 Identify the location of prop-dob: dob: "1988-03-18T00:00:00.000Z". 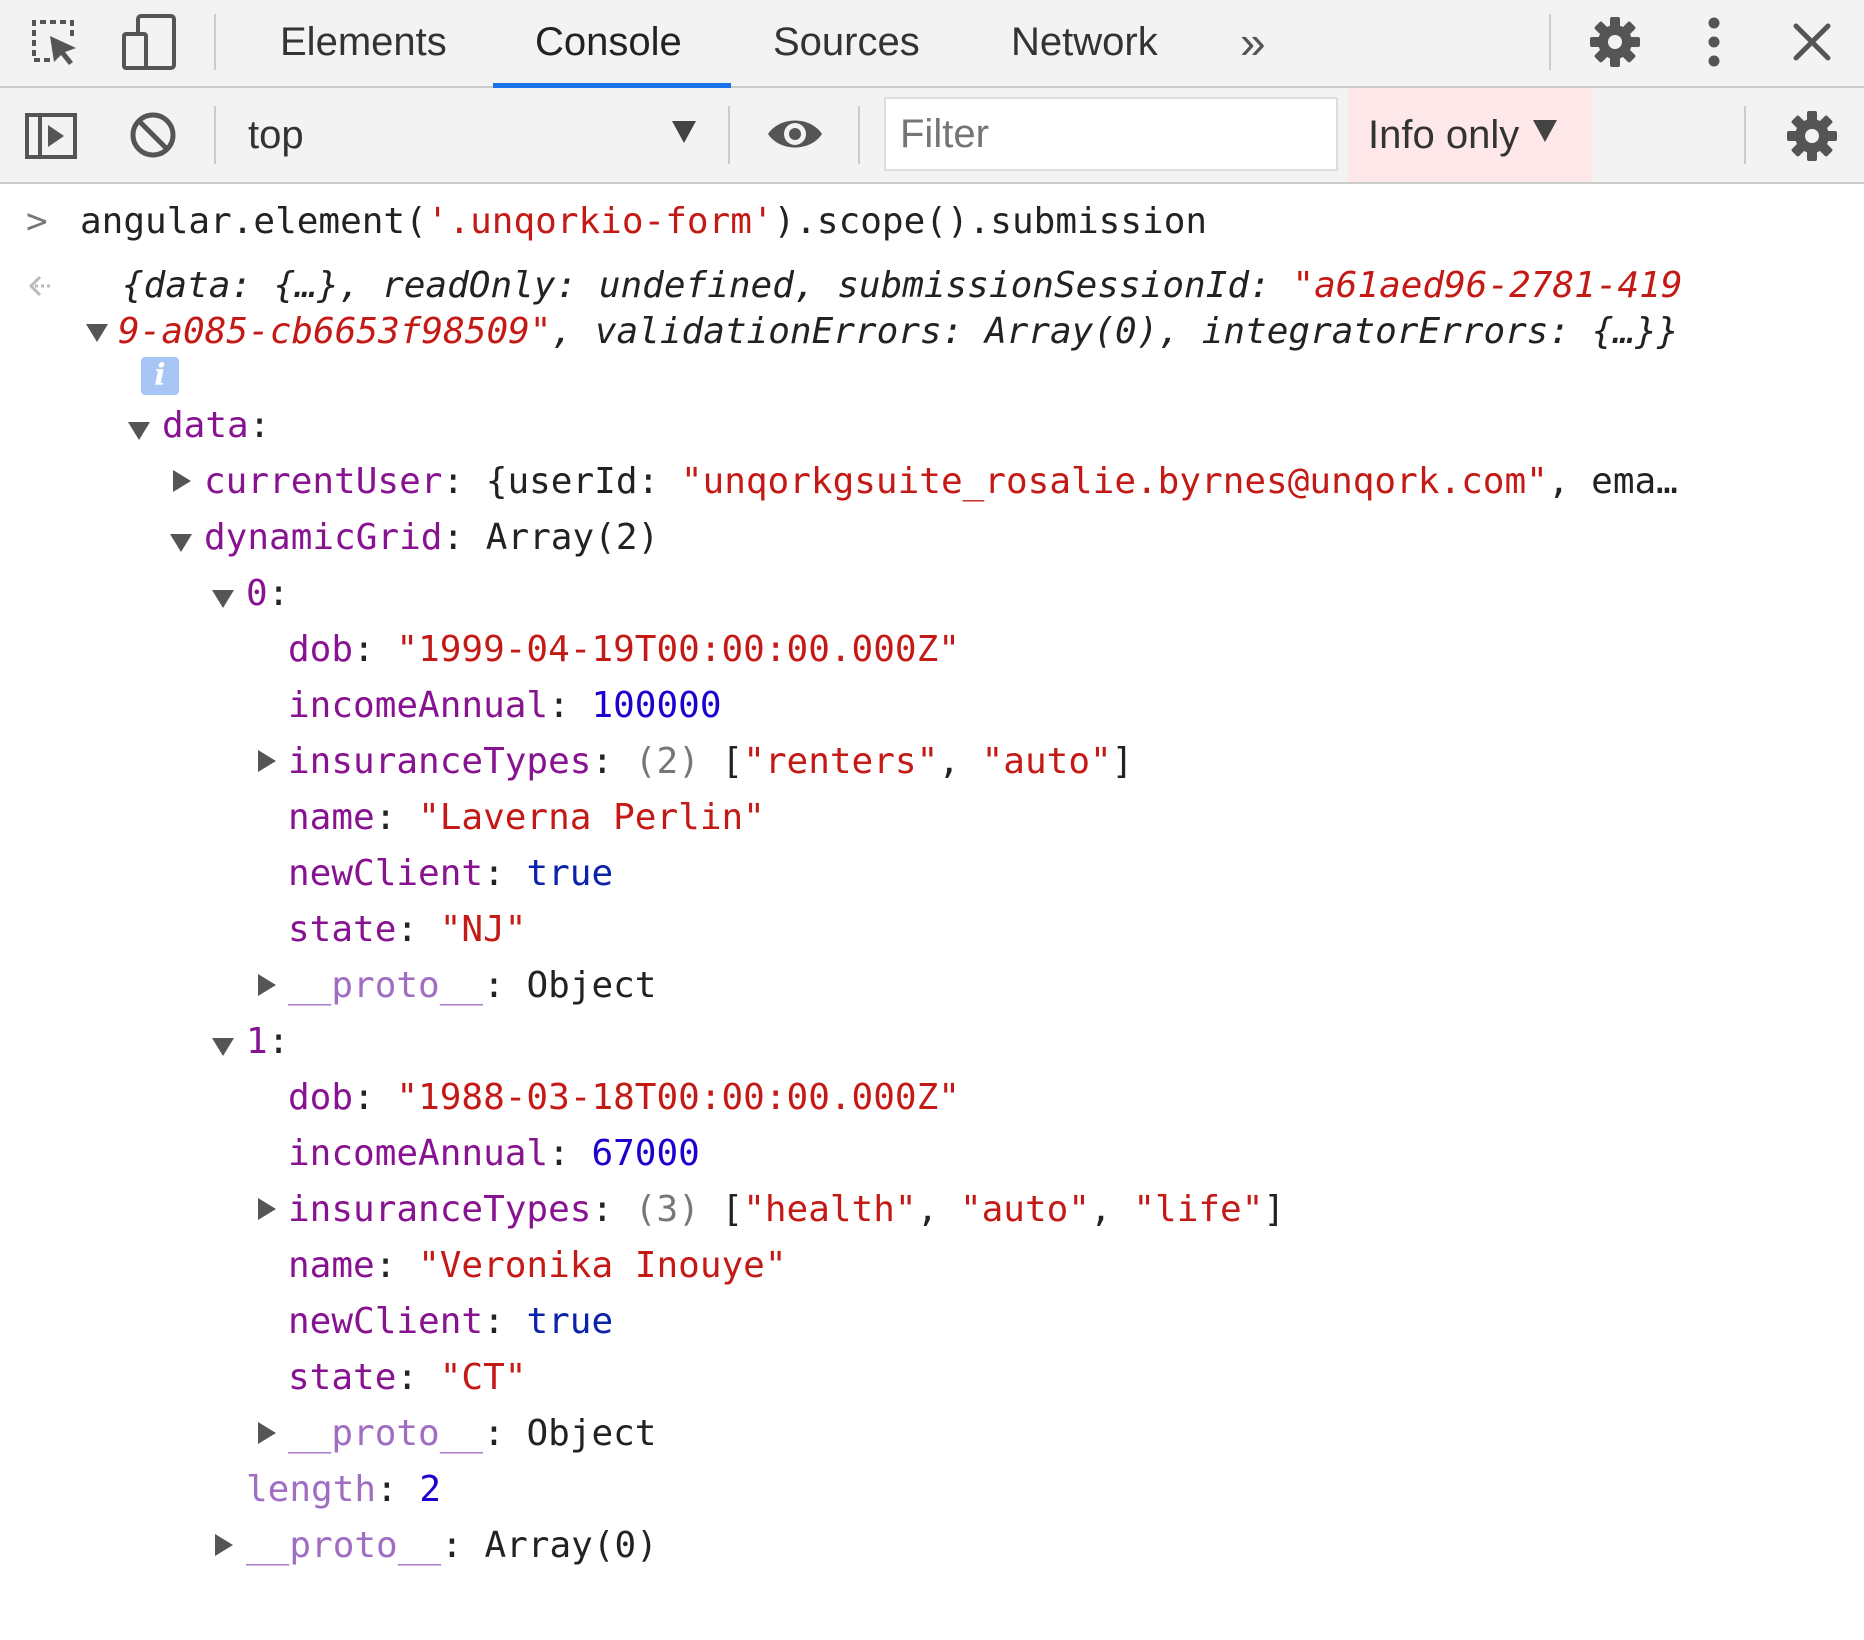
(624, 1097).